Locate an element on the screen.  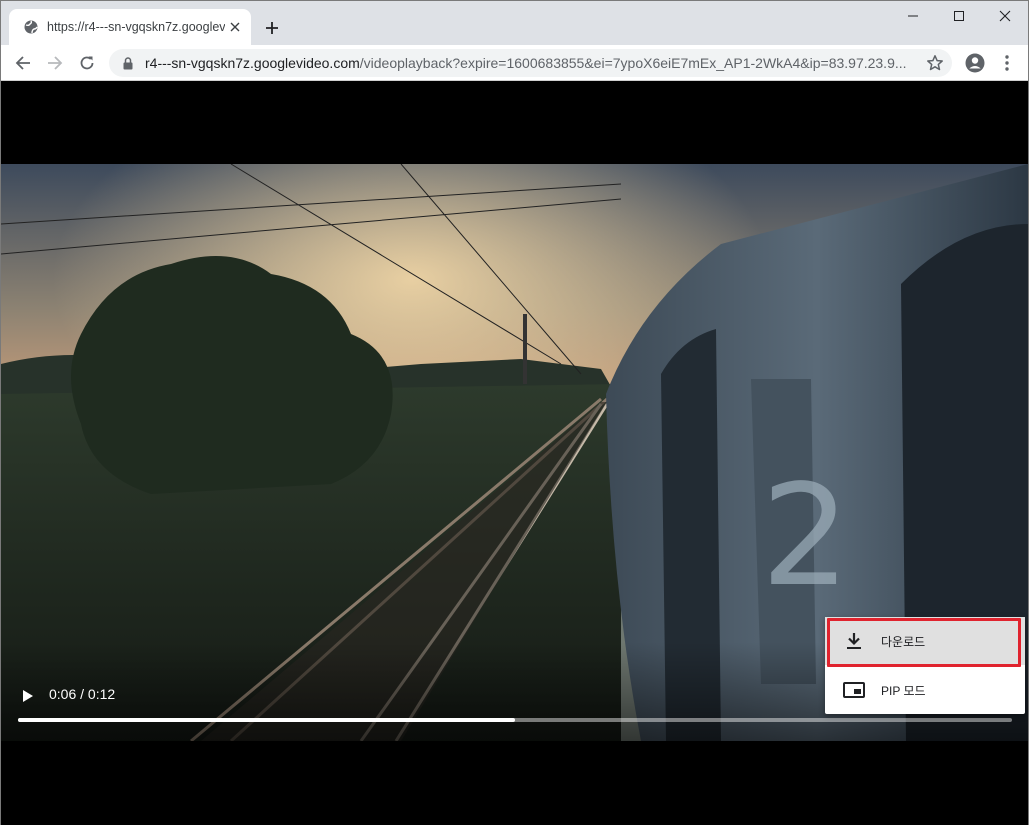
profile-button is located at coordinates (975, 63).